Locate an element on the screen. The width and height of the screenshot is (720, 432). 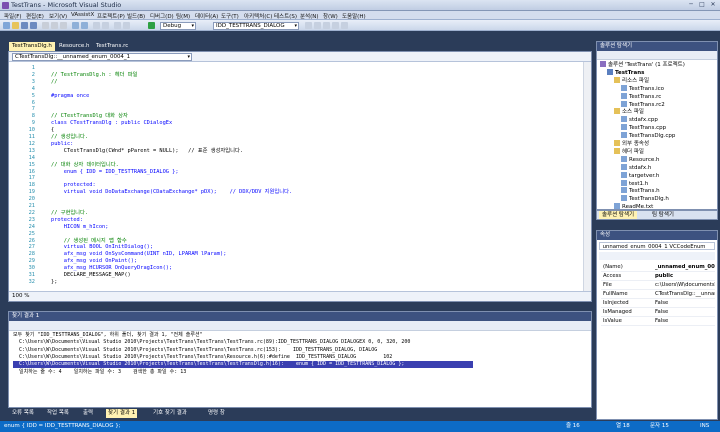
menu-debug: 디버그(D) is located at coordinates (162, 16).